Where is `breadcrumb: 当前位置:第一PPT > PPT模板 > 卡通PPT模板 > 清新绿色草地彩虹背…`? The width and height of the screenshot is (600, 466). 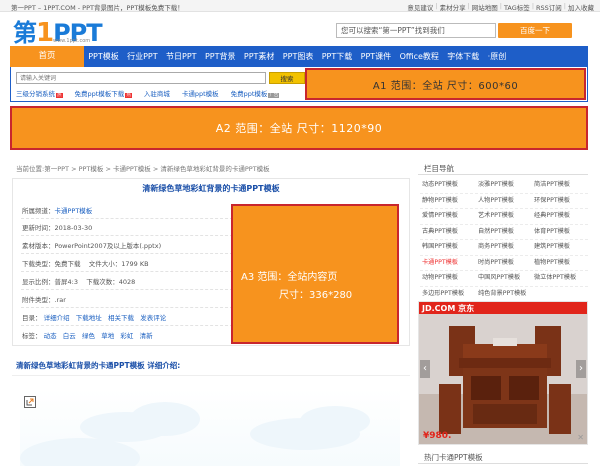
breadcrumb: 当前位置:第一PPT > PPT模板 > 卡通PPT模板 > 清新绿色草地彩虹背… is located at coordinates (143, 169).